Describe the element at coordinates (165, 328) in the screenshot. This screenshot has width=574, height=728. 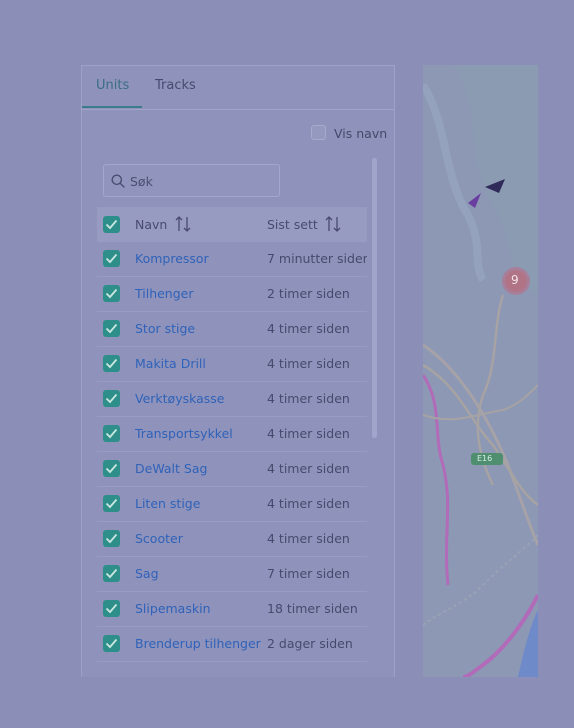
I see `unit-name-link: Stor stige` at that location.